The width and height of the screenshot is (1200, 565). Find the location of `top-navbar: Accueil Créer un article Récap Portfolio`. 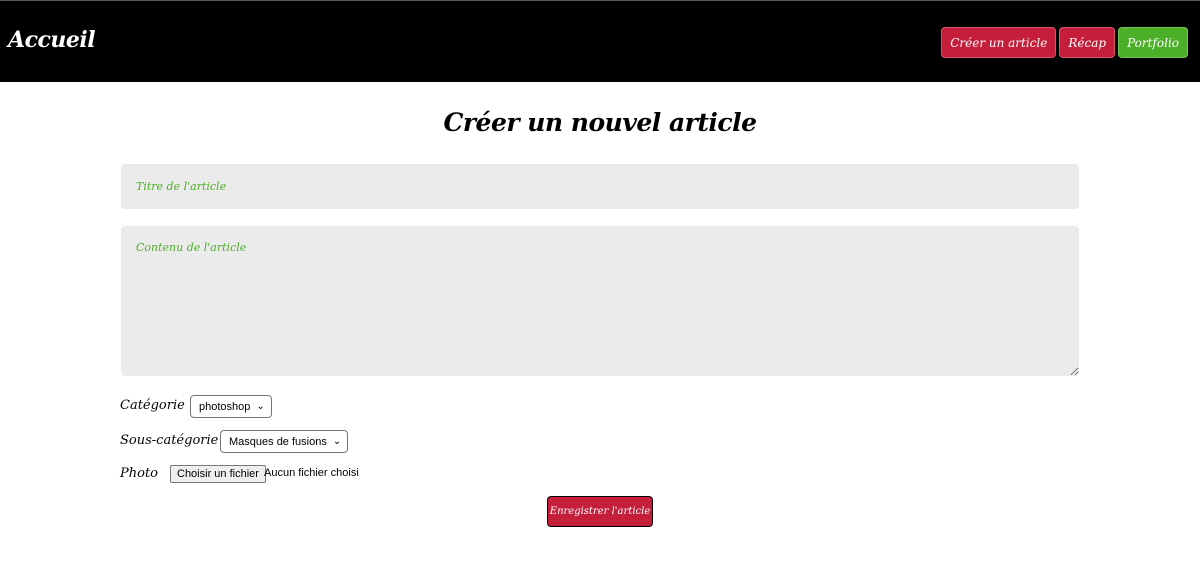

top-navbar: Accueil Créer un article Récap Portfolio is located at coordinates (600, 41).